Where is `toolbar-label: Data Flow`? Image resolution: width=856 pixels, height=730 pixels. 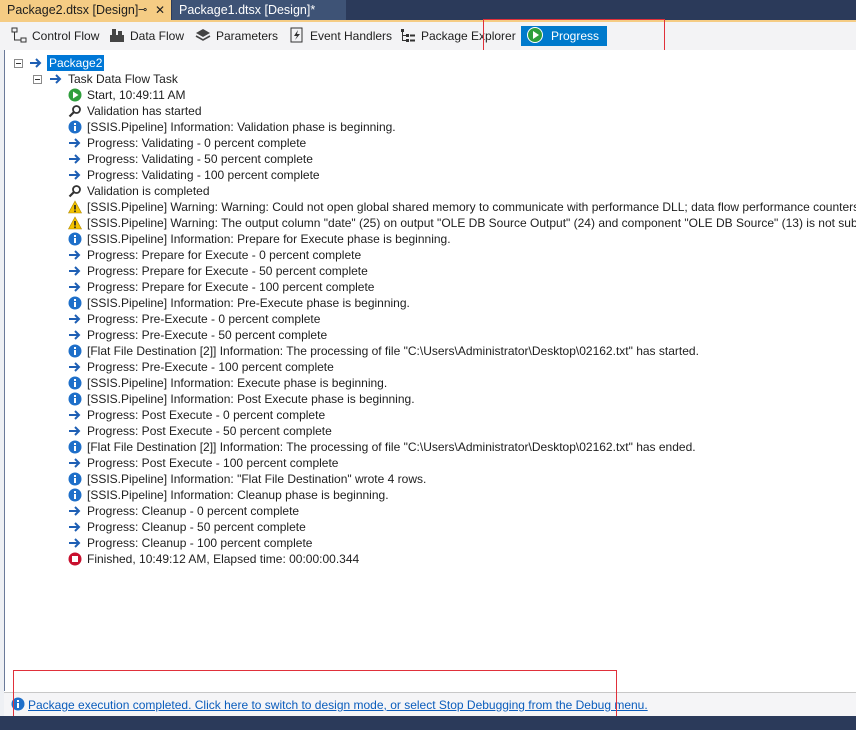
toolbar-label: Data Flow is located at coordinates (157, 36).